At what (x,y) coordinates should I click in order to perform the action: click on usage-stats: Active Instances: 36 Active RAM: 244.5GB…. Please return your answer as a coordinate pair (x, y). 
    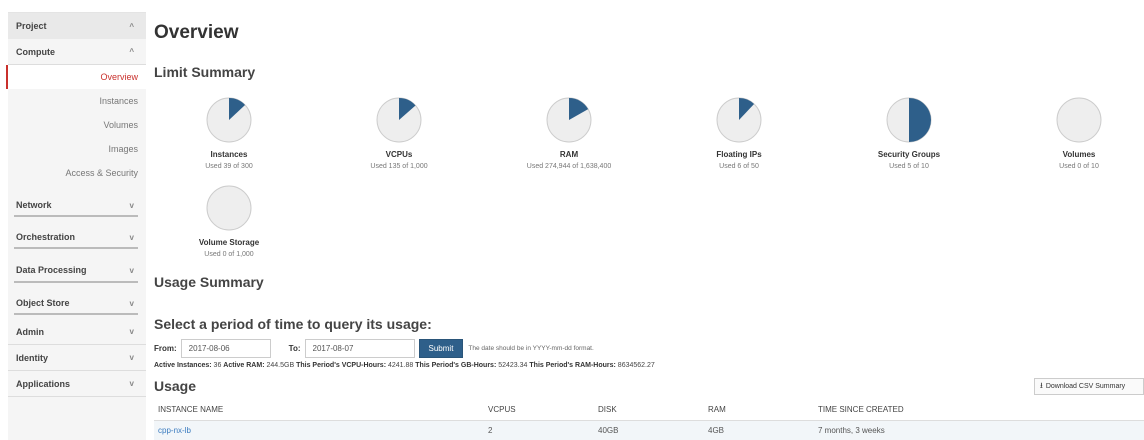
    Looking at the image, I should click on (404, 365).